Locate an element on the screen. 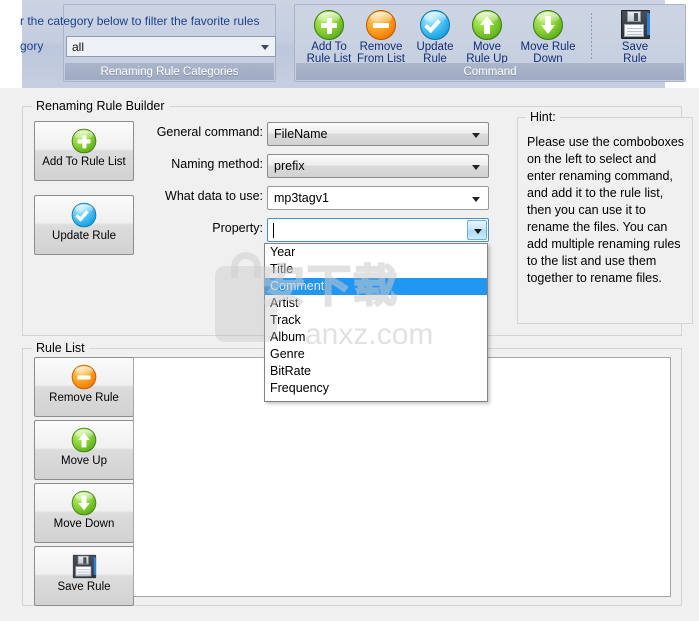  naming-method-value: prefix is located at coordinates (289, 166).